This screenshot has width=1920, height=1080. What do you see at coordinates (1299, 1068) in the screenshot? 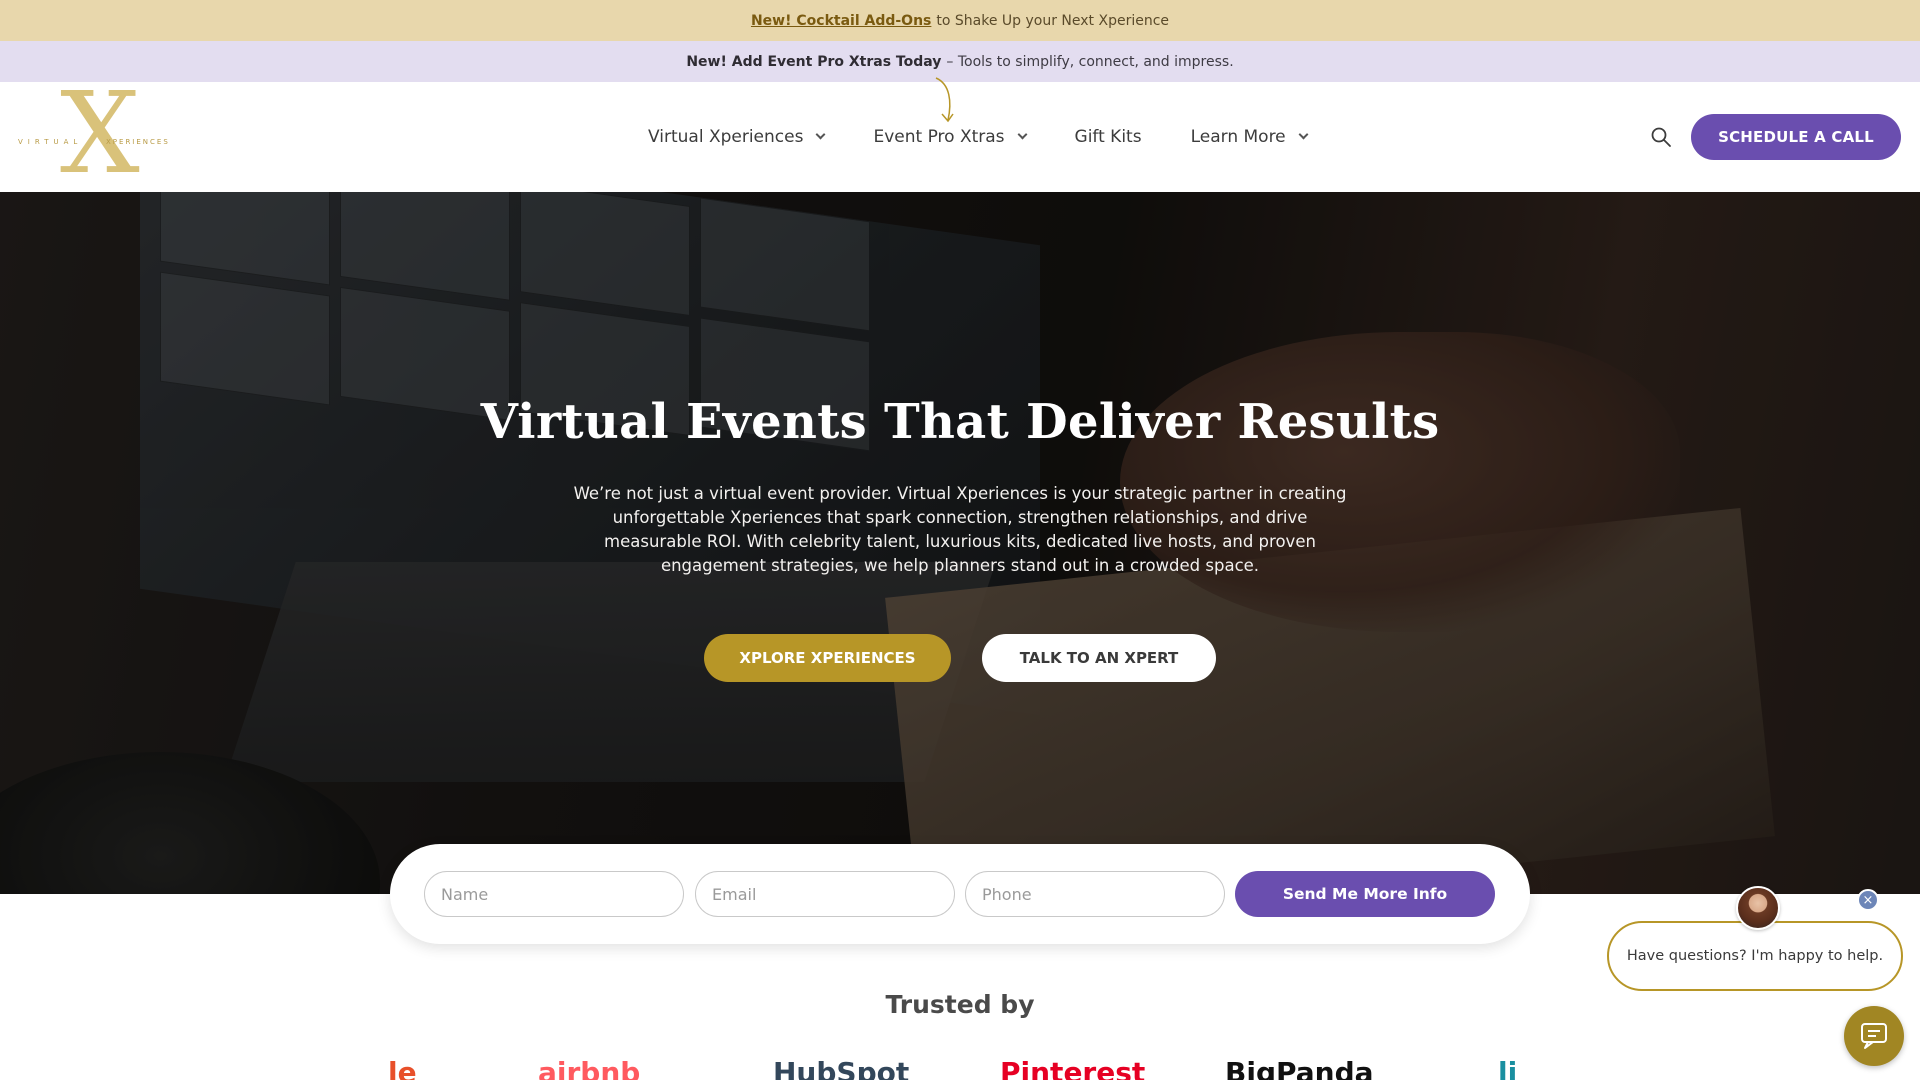
I see `client-logo-bigpanda: BigPanda` at bounding box center [1299, 1068].